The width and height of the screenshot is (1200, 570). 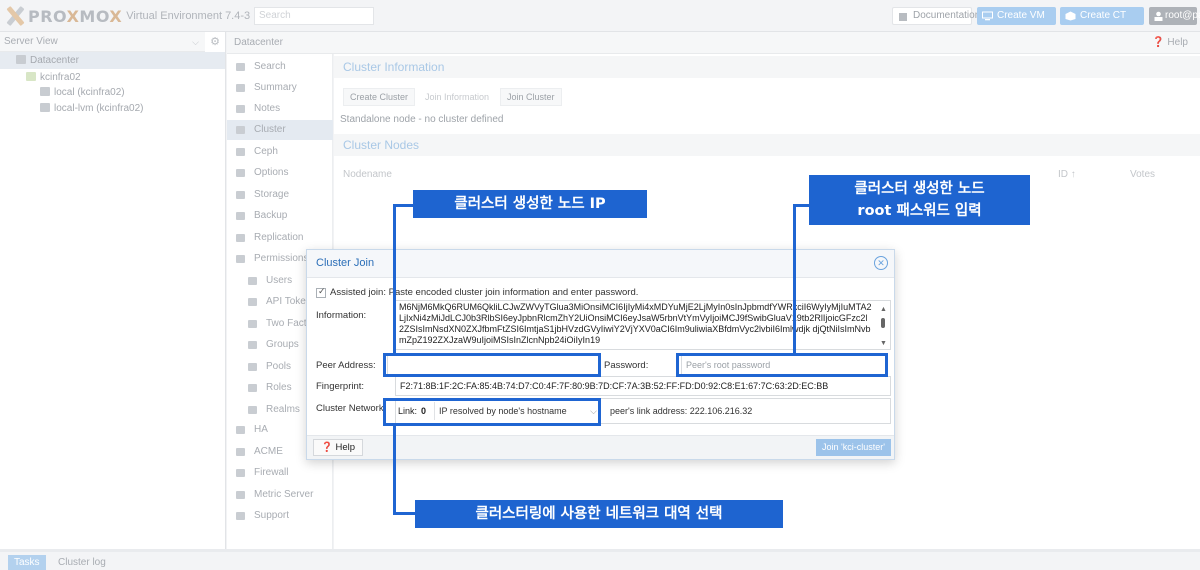 I want to click on connector-password-h, so click(x=801, y=205).